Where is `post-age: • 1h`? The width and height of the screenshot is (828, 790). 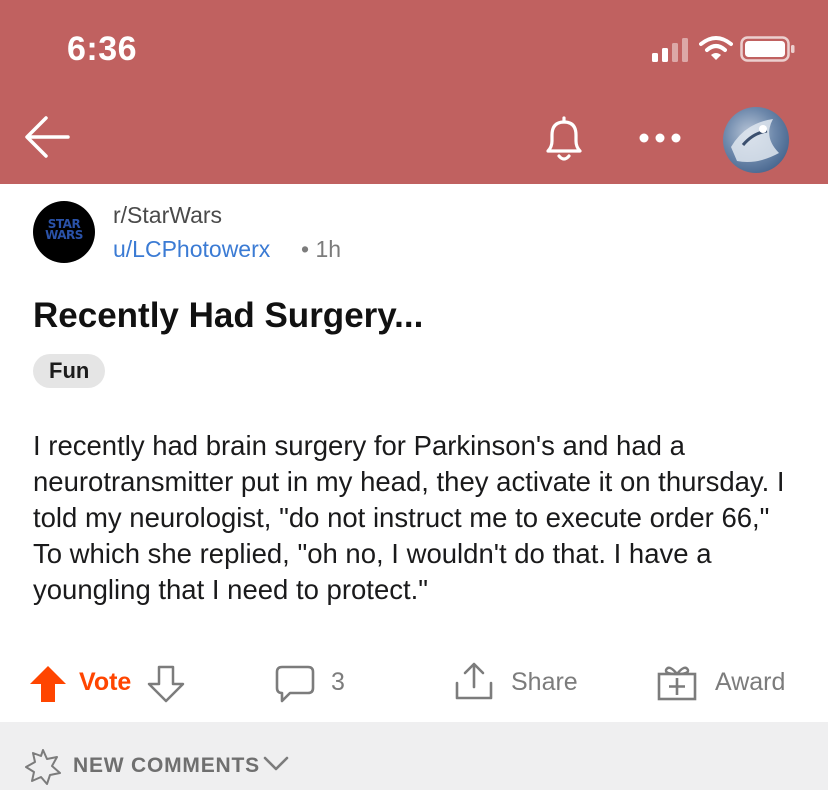
post-age: • 1h is located at coordinates (321, 249).